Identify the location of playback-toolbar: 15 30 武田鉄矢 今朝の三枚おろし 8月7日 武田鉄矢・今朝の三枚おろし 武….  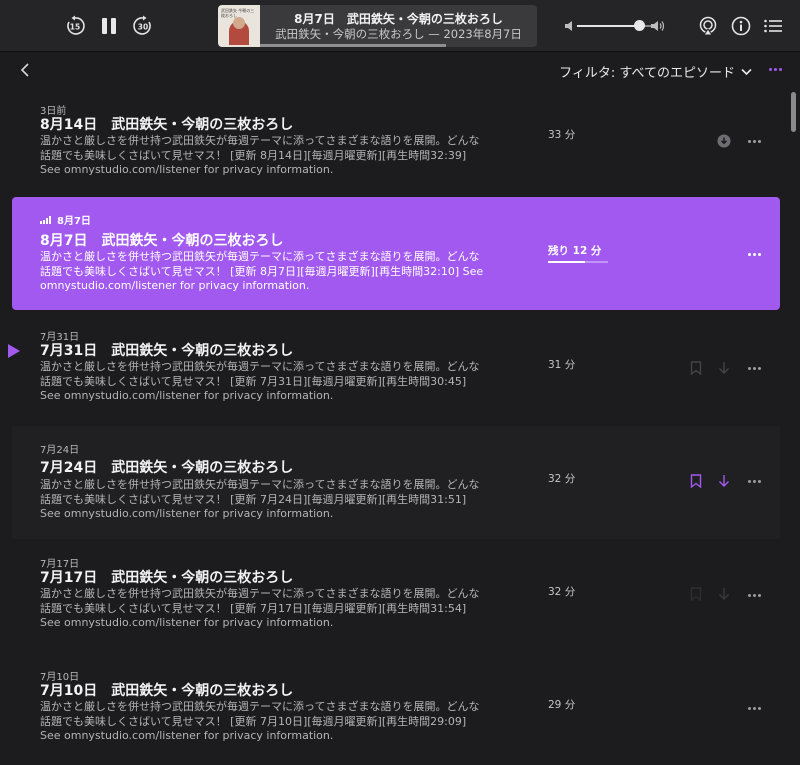
(400, 26).